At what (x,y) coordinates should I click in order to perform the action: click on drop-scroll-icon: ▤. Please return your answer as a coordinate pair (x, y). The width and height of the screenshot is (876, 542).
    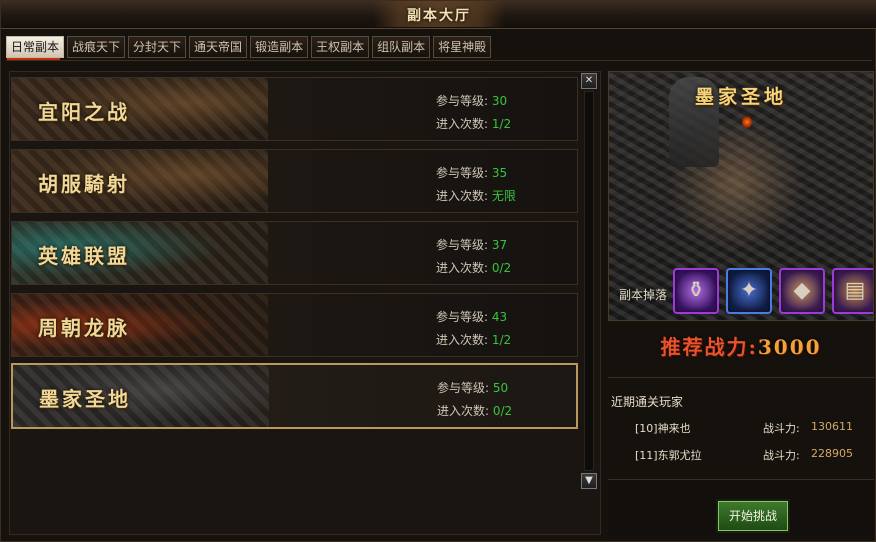
    Looking at the image, I should click on (852, 291).